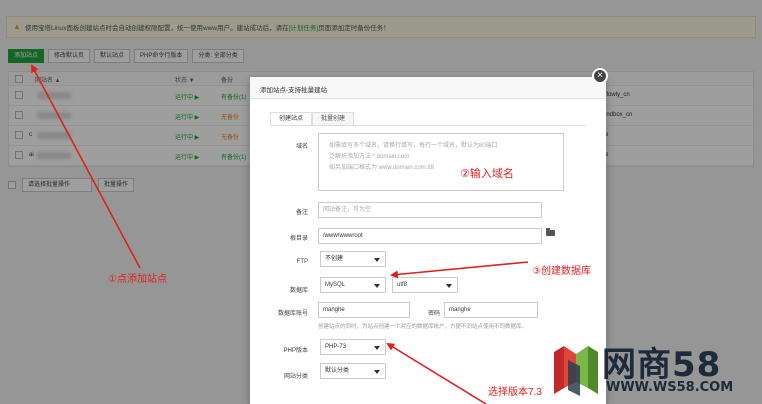 This screenshot has width=762, height=404. I want to click on arrow-to-add-site, so click(86, 166).